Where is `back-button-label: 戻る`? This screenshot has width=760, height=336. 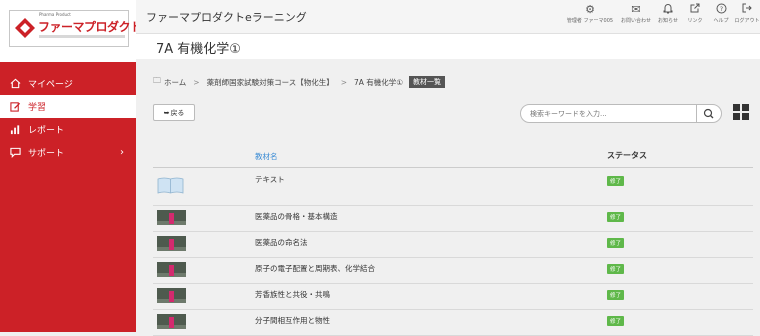 back-button-label: 戻る is located at coordinates (177, 112).